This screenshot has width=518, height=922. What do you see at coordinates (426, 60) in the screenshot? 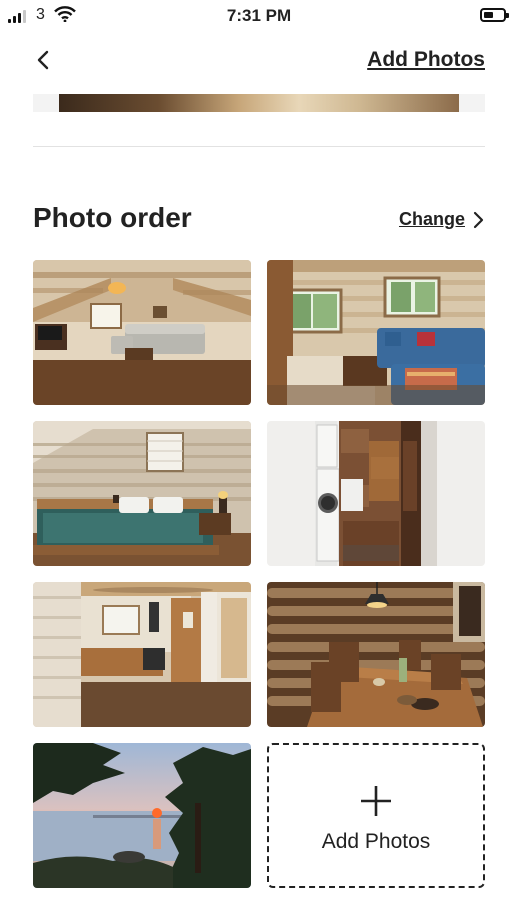
I see `add-photos-link: Add Photos` at bounding box center [426, 60].